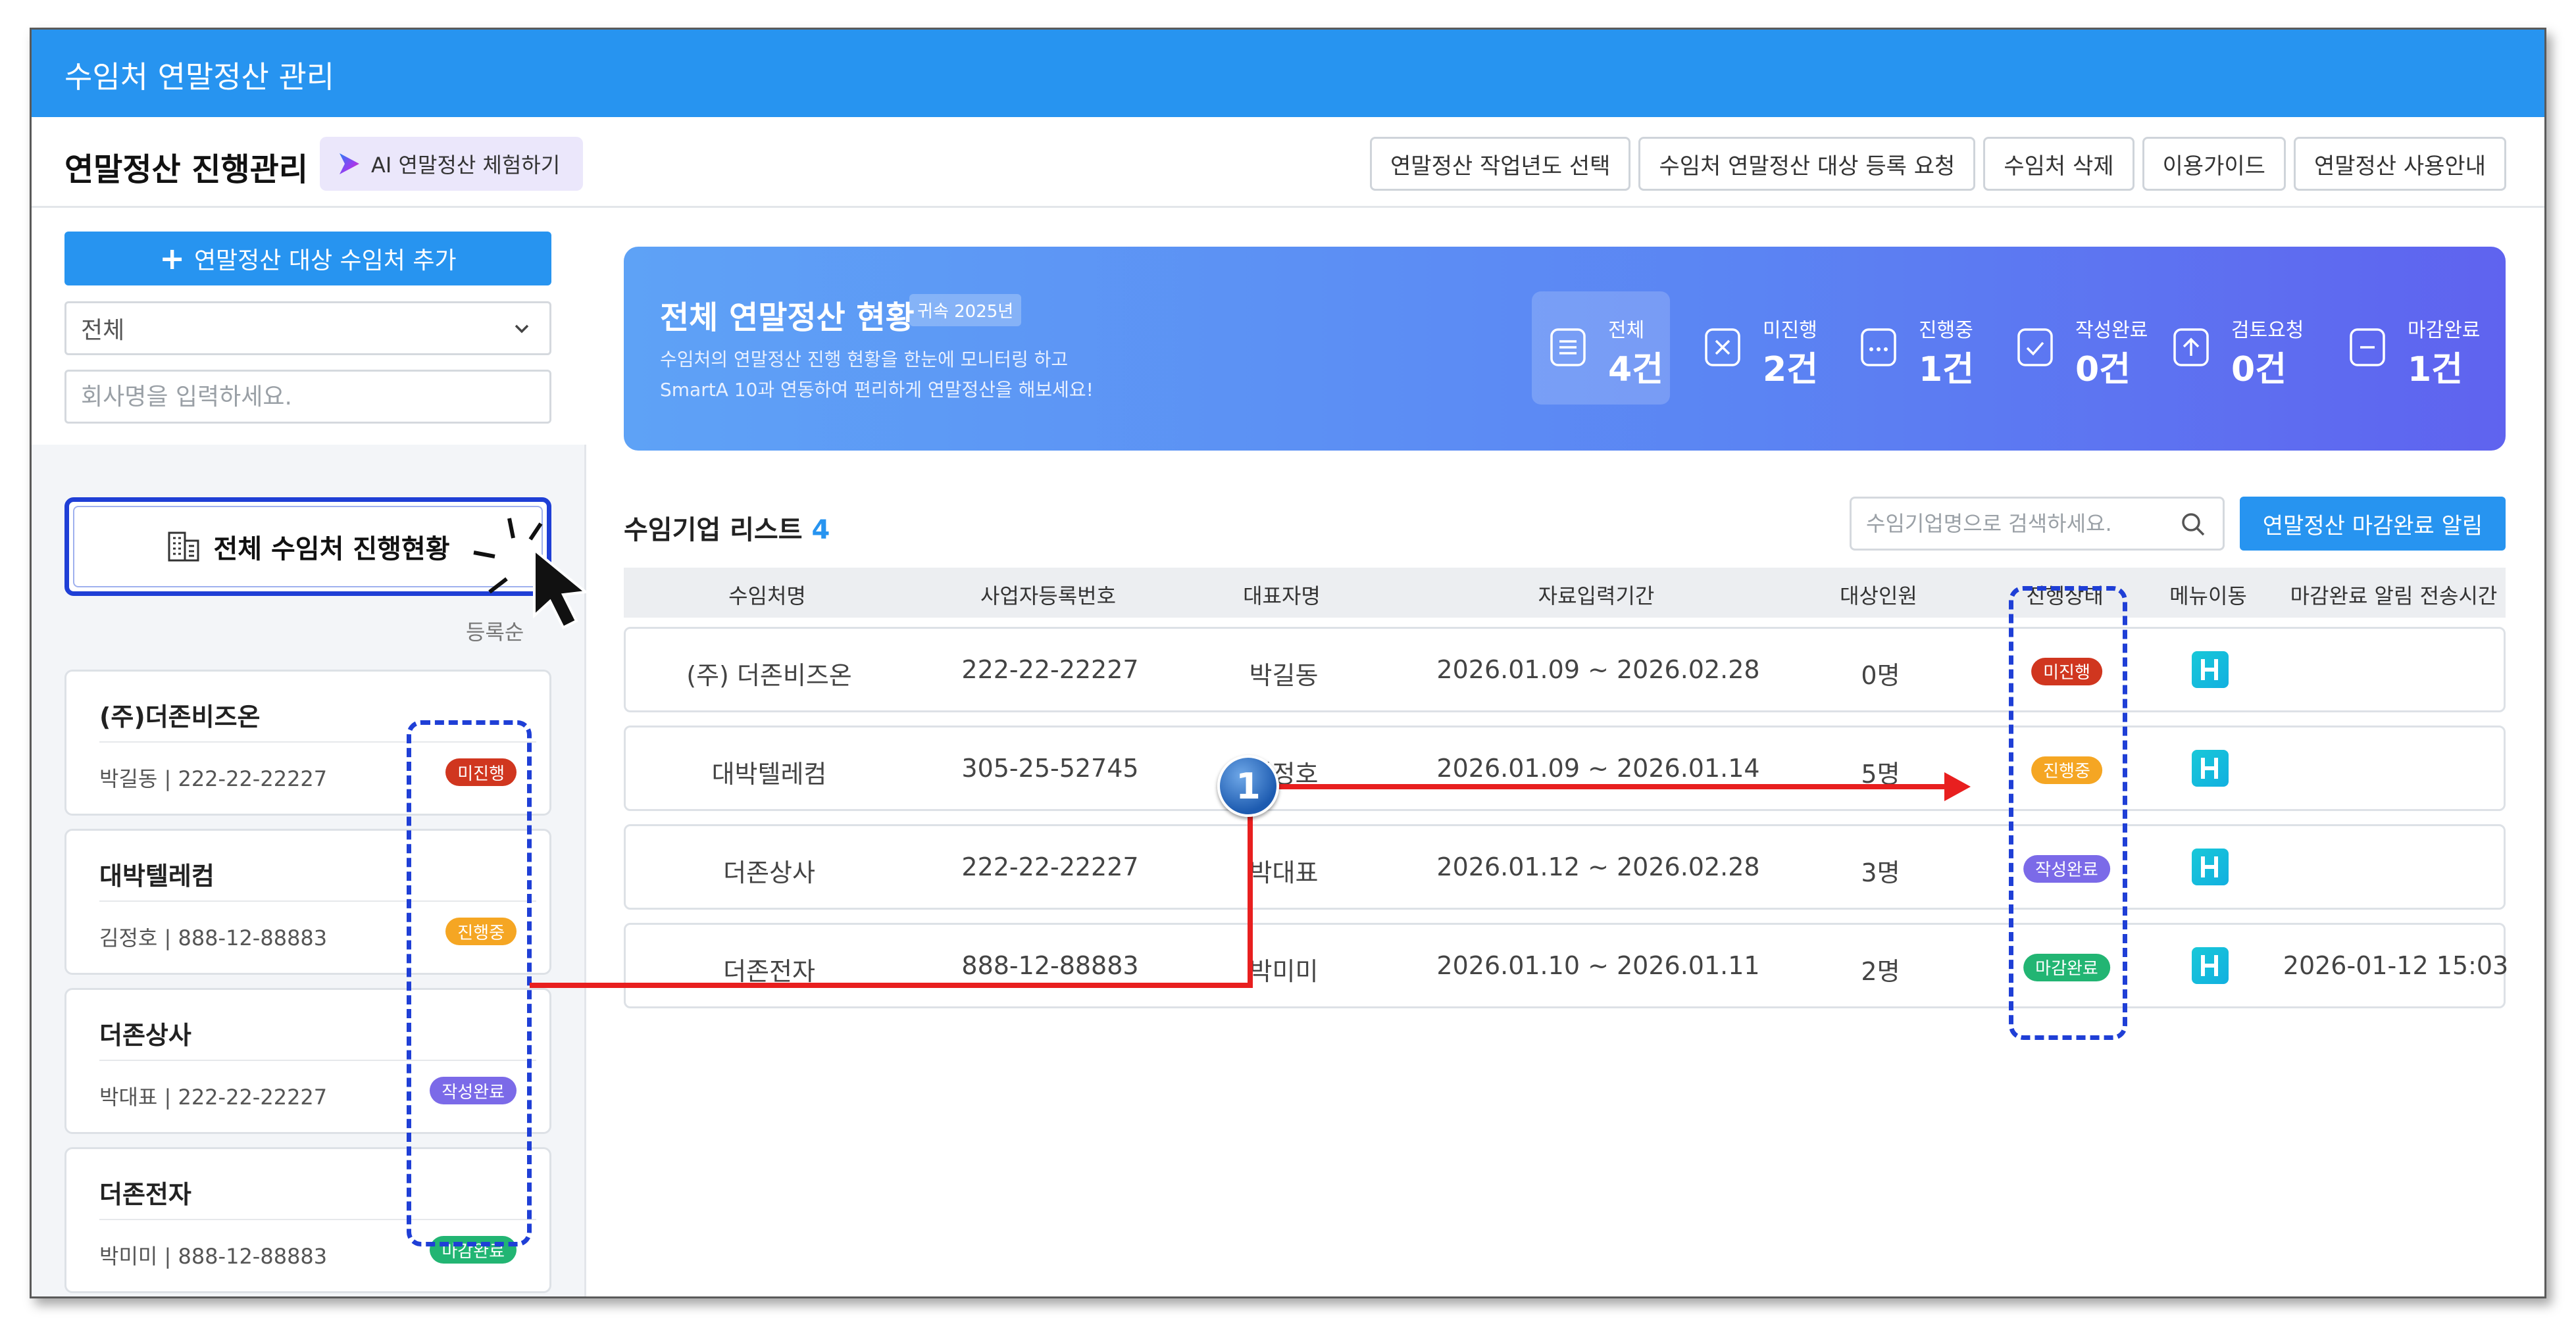 This screenshot has height=1330, width=2576. Describe the element at coordinates (2193, 524) in the screenshot. I see `search-icon` at that location.